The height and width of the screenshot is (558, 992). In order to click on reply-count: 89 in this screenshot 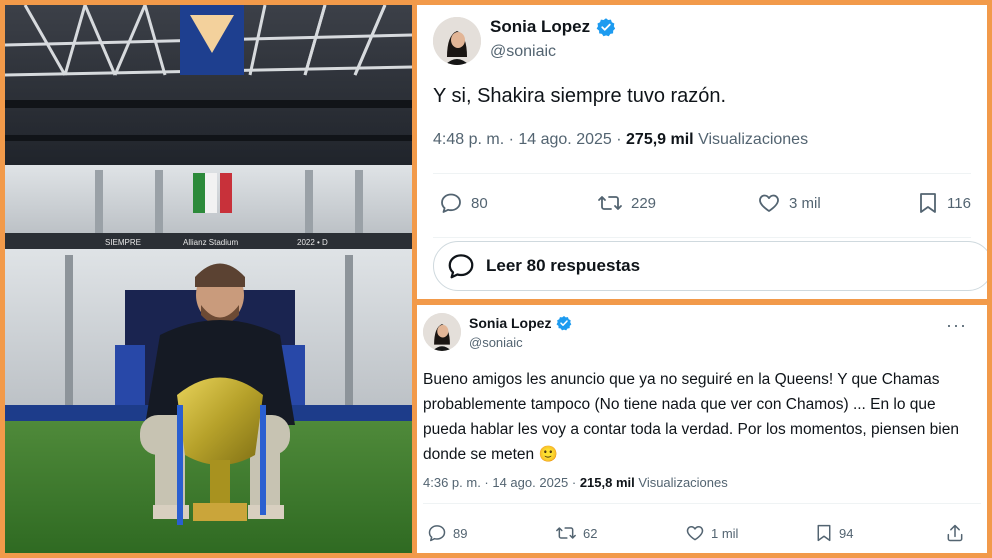, I will do `click(460, 533)`.